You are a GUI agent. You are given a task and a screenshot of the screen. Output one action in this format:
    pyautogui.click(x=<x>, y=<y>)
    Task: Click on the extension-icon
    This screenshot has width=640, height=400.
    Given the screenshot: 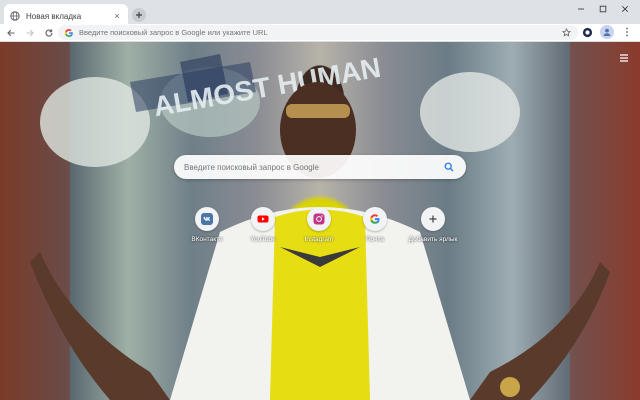 What is the action you would take?
    pyautogui.click(x=587, y=32)
    